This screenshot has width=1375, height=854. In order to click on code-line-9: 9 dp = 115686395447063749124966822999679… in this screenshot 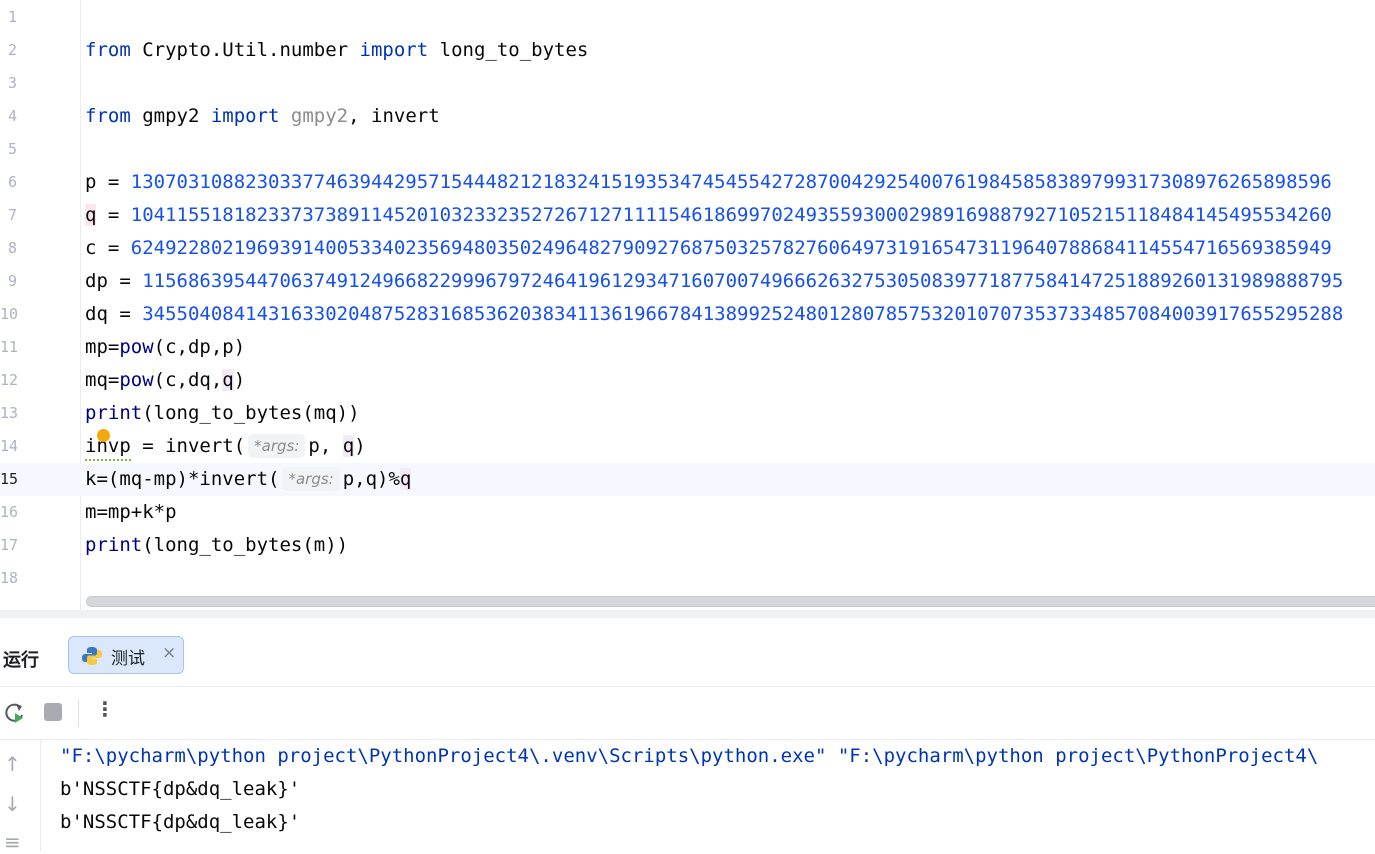, I will do `click(687, 281)`.